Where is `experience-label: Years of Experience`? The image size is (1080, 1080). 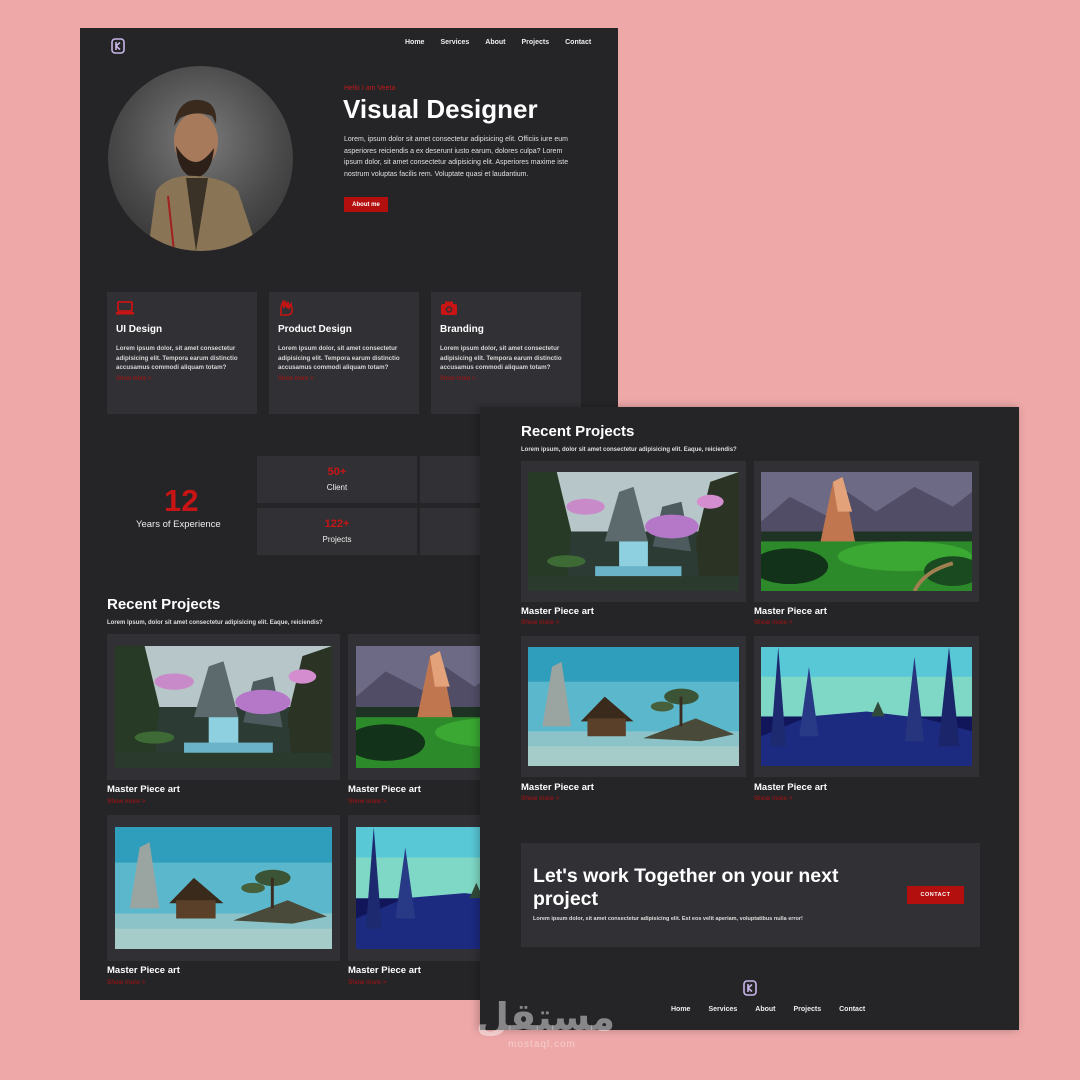 experience-label: Years of Experience is located at coordinates (178, 524).